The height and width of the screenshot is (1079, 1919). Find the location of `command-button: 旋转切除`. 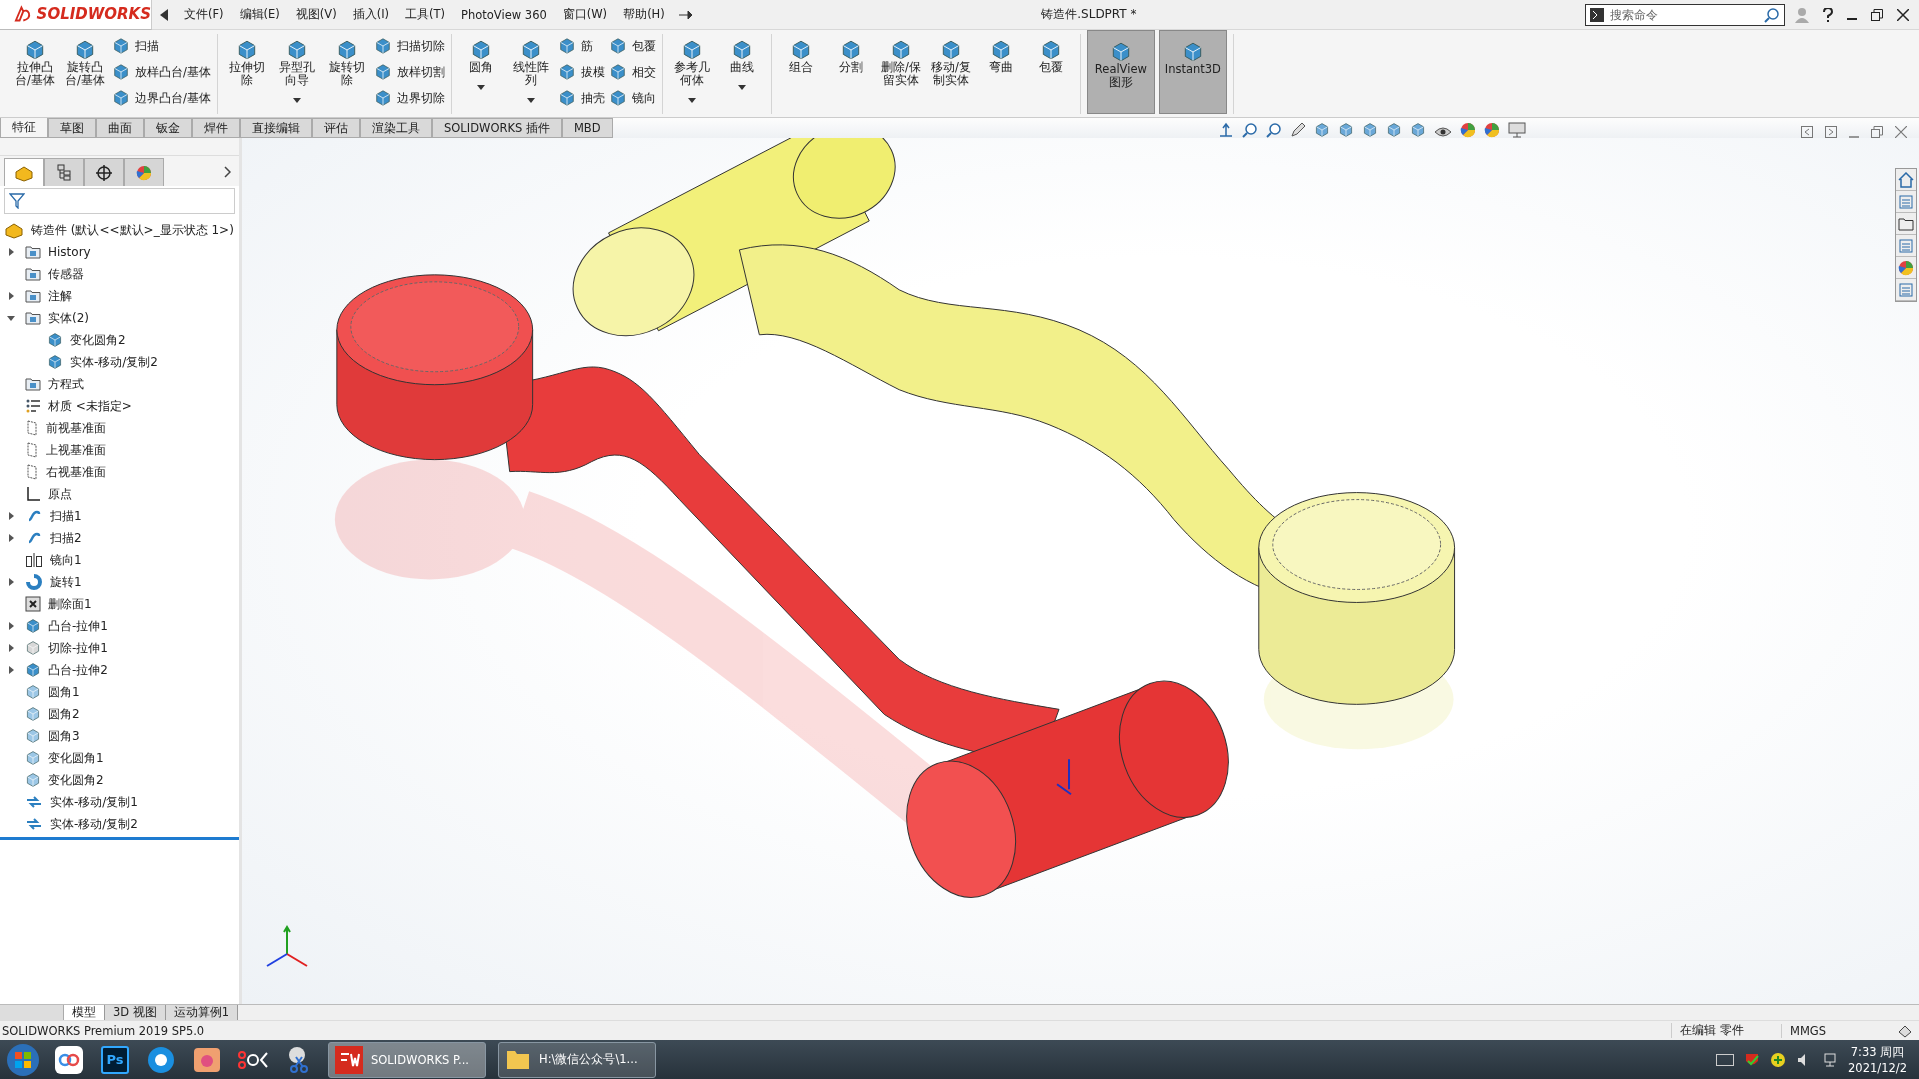

command-button: 旋转切除 is located at coordinates (346, 74).